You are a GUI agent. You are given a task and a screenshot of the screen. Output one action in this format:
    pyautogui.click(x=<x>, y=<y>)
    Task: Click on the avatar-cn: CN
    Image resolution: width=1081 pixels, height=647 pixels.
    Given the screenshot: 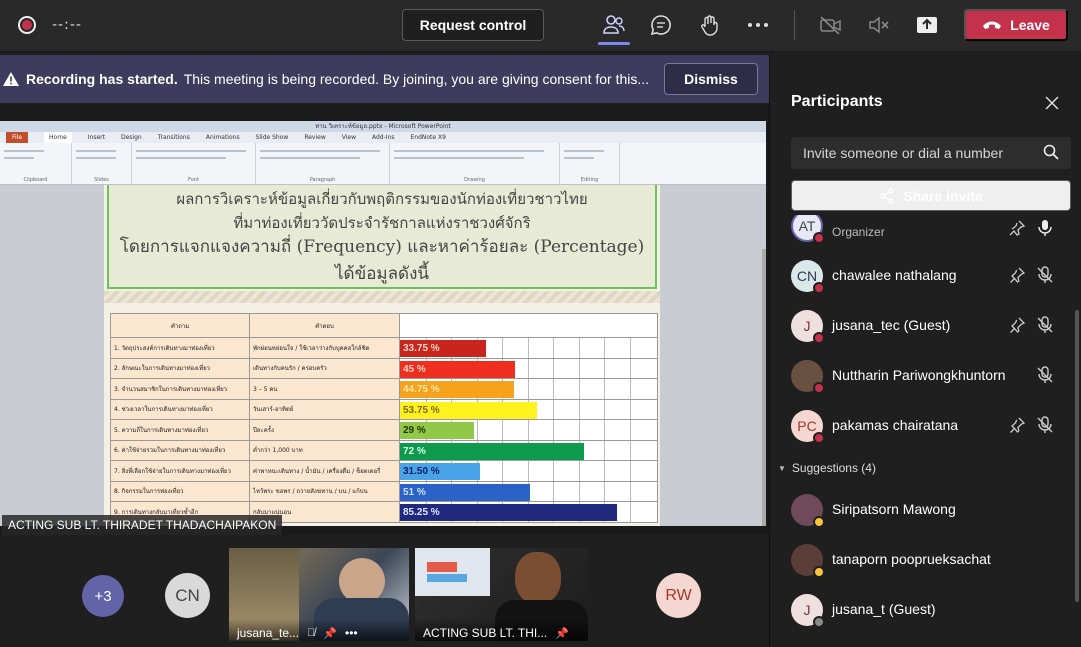 What is the action you would take?
    pyautogui.click(x=187, y=595)
    